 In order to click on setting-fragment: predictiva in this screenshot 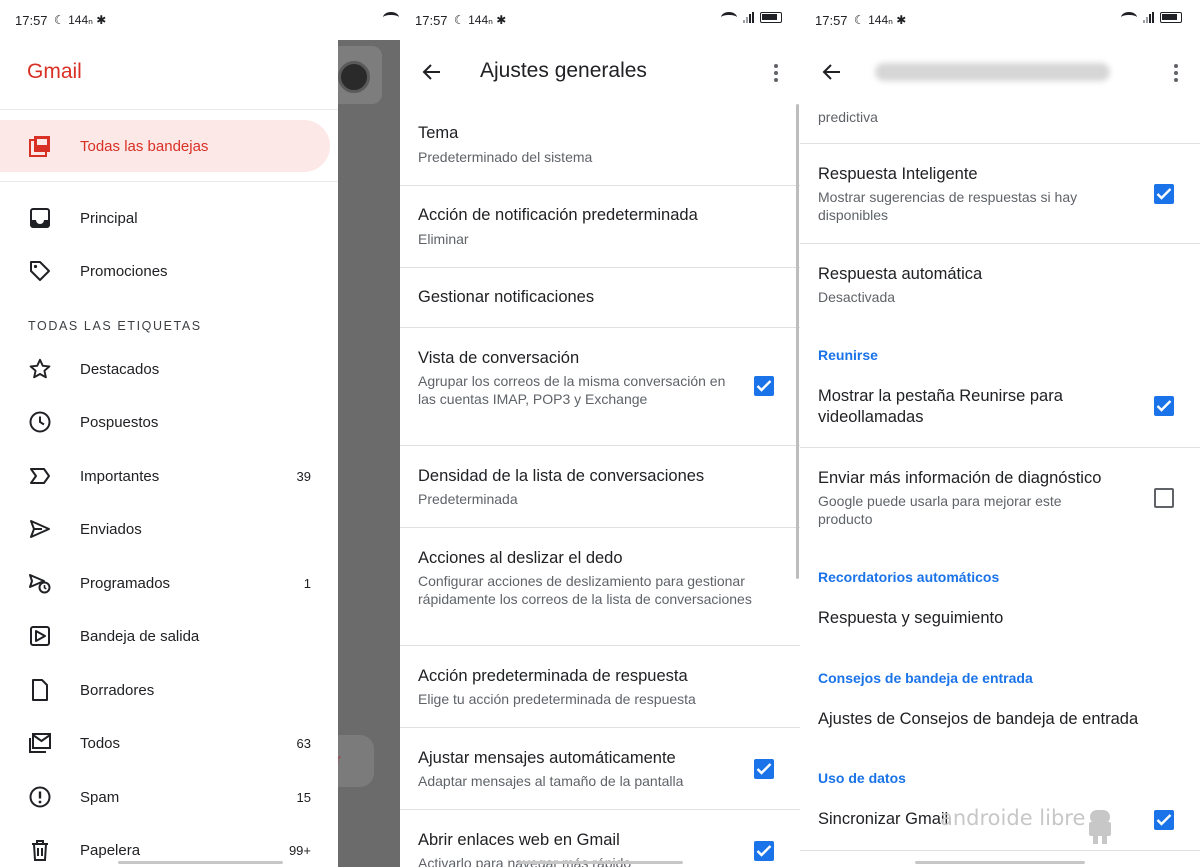, I will do `click(1000, 124)`.